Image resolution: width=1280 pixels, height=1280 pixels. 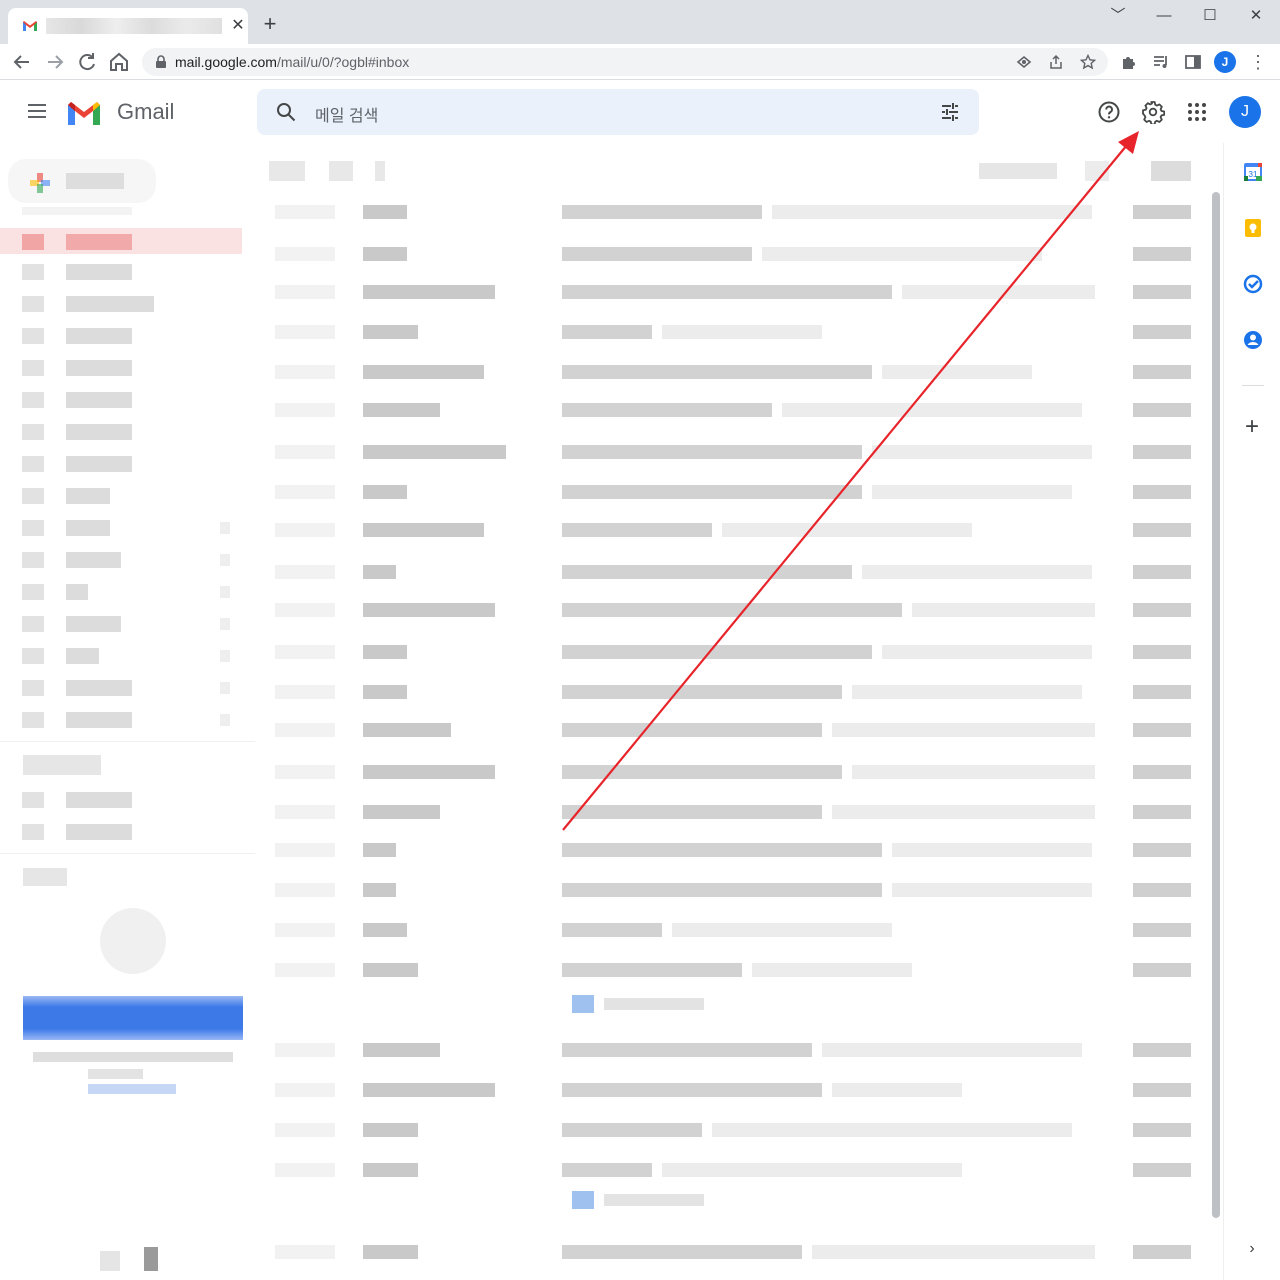 I want to click on back-arrow-icon, so click(x=22, y=62).